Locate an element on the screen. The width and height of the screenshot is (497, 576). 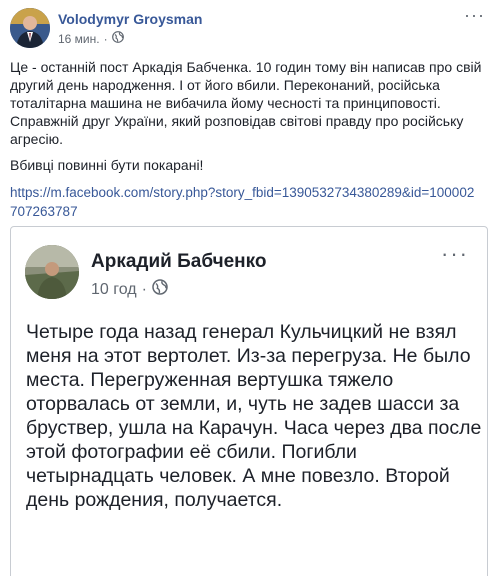
shared-avatar is located at coordinates (52, 272).